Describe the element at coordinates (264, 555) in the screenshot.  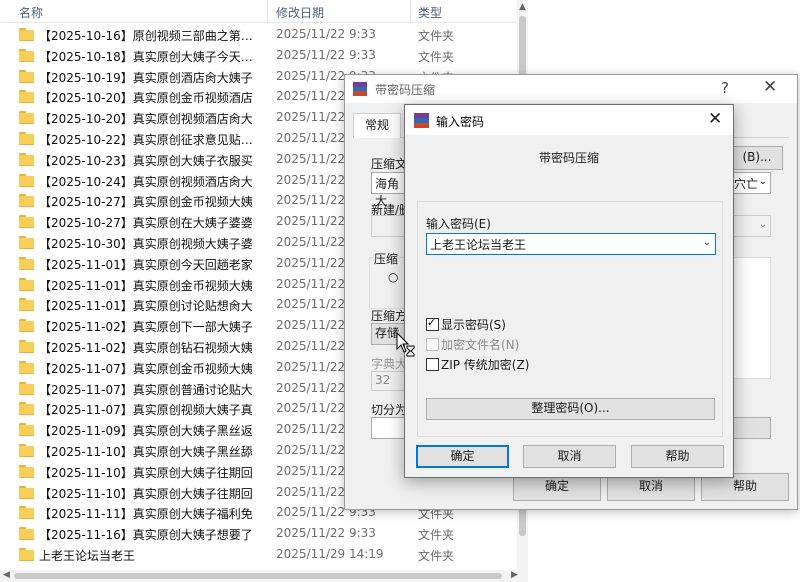
I see `file-row: 上老王论坛当老王 2025/11/29 14:19 文件夹` at that location.